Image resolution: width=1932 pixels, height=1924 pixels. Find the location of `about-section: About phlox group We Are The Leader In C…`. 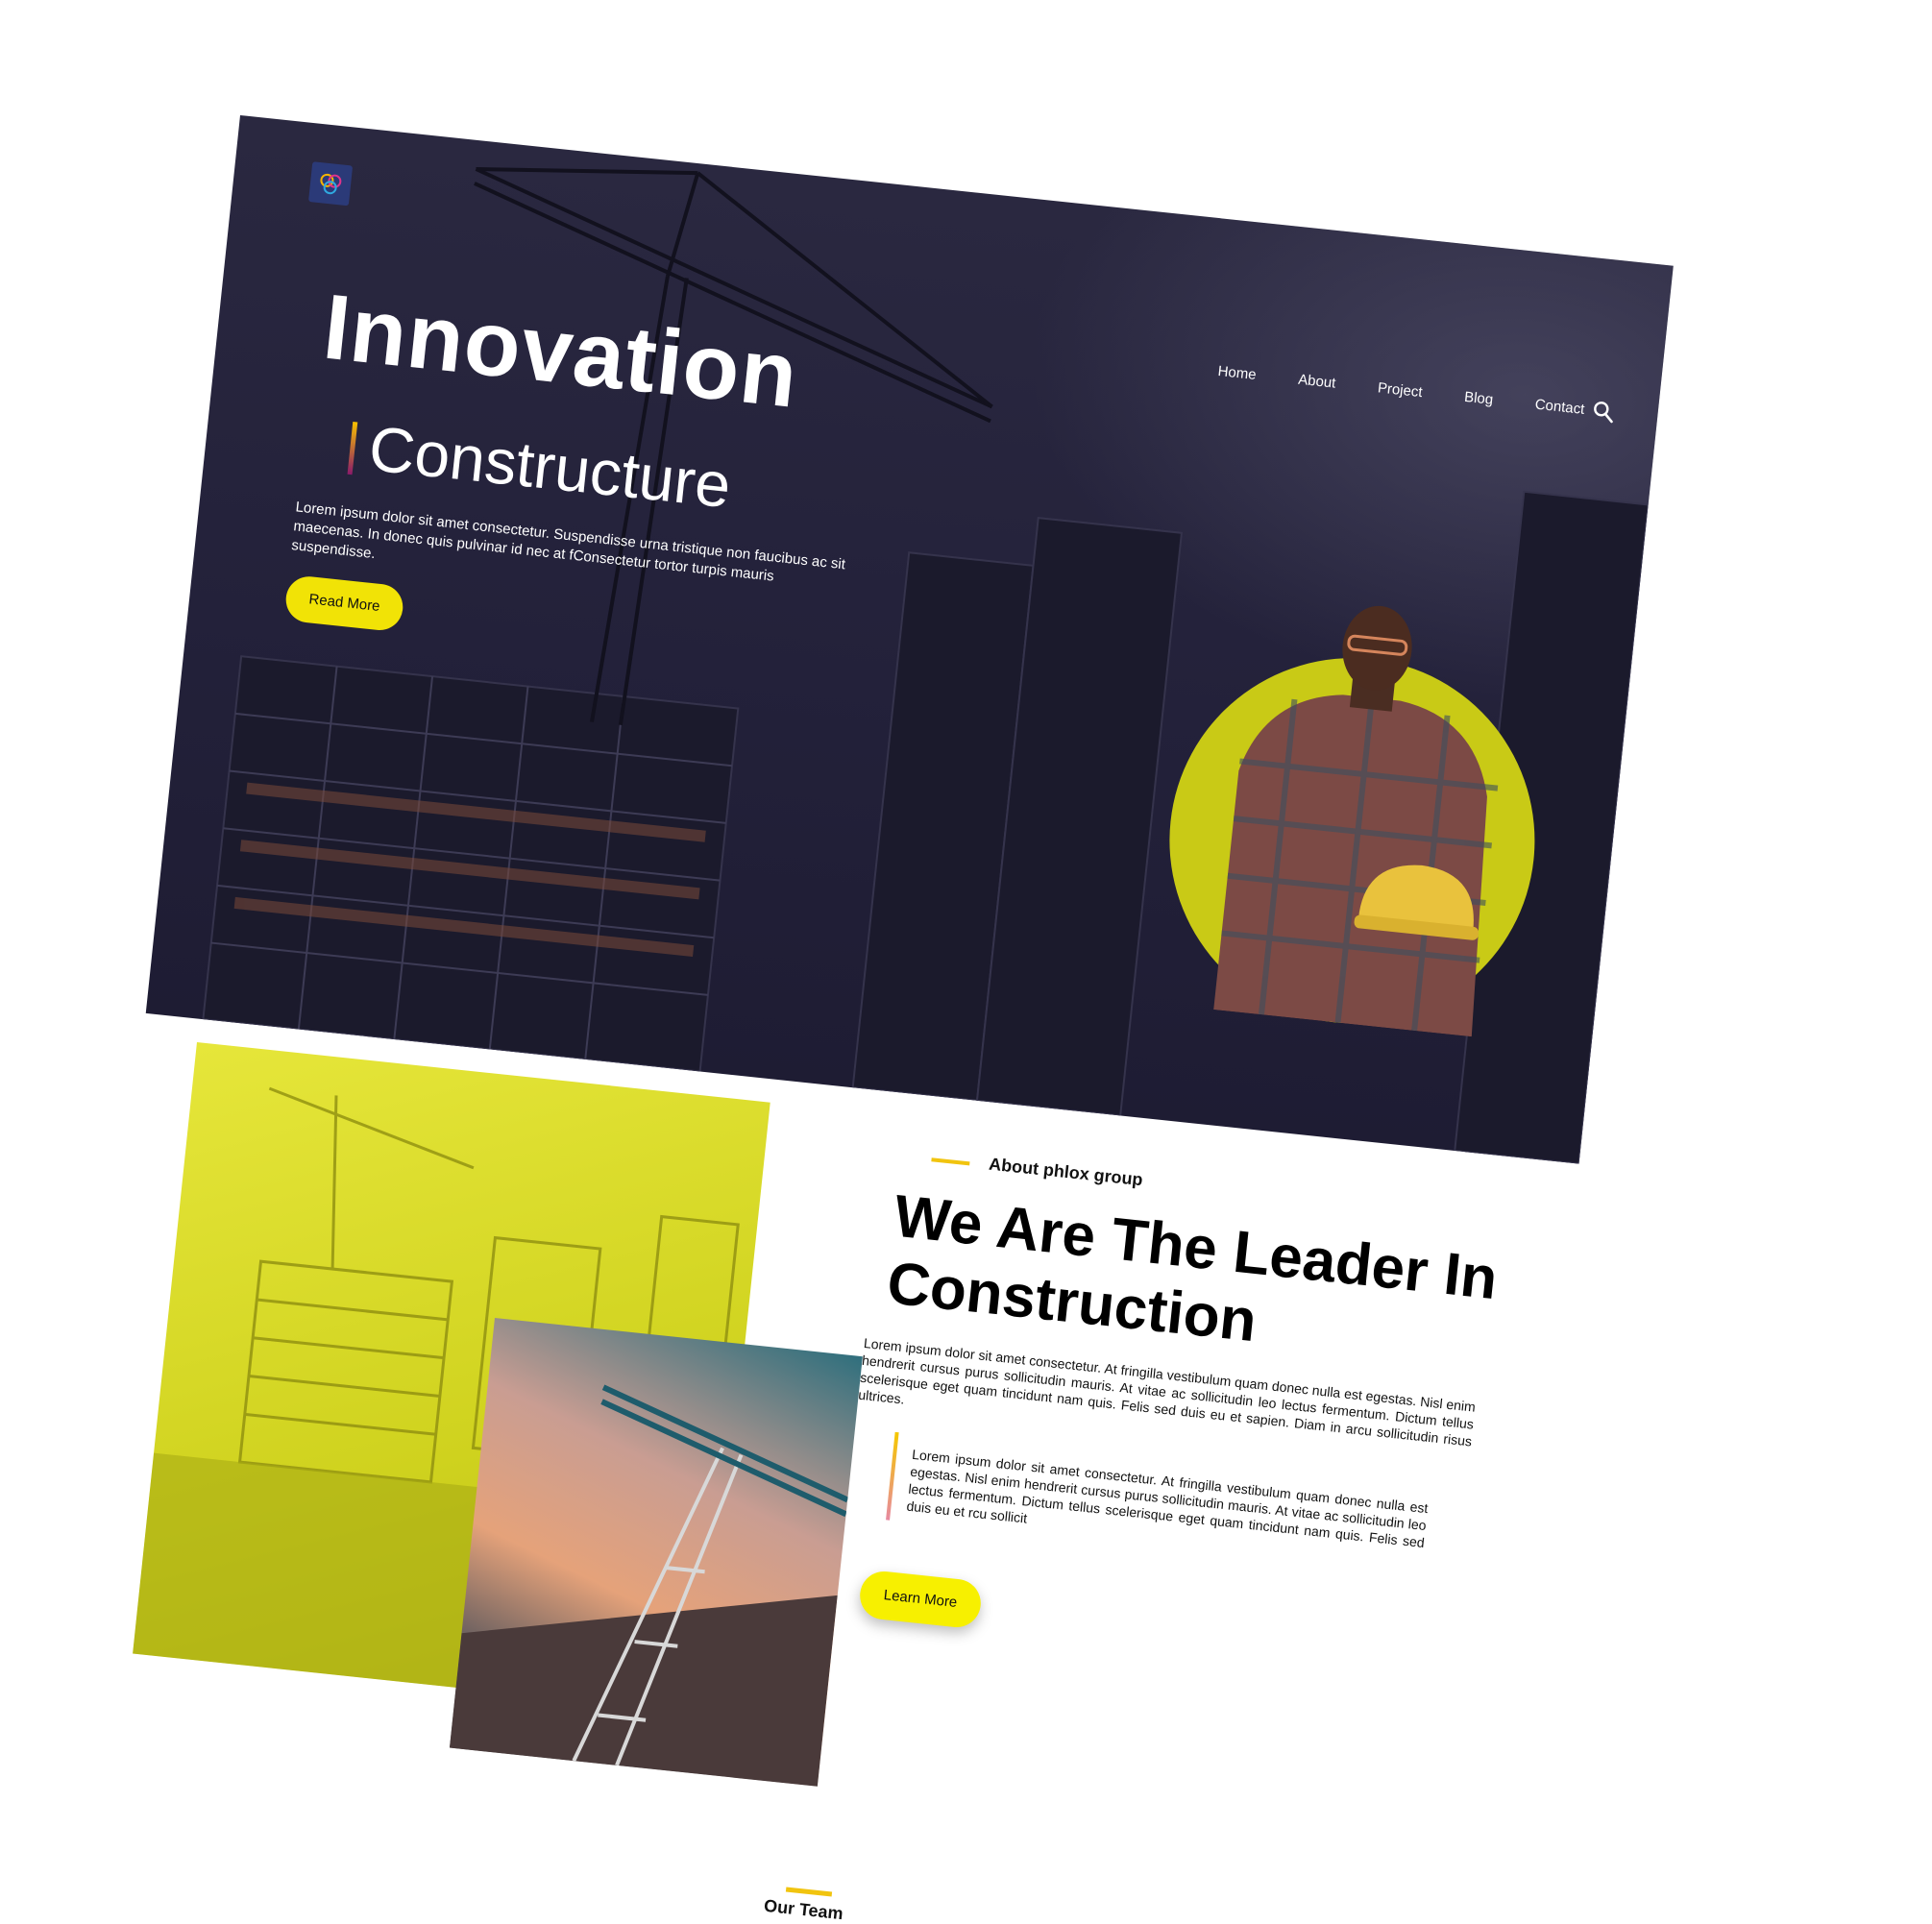

about-section: About phlox group We Are The Leader In C… is located at coordinates (1205, 1351).